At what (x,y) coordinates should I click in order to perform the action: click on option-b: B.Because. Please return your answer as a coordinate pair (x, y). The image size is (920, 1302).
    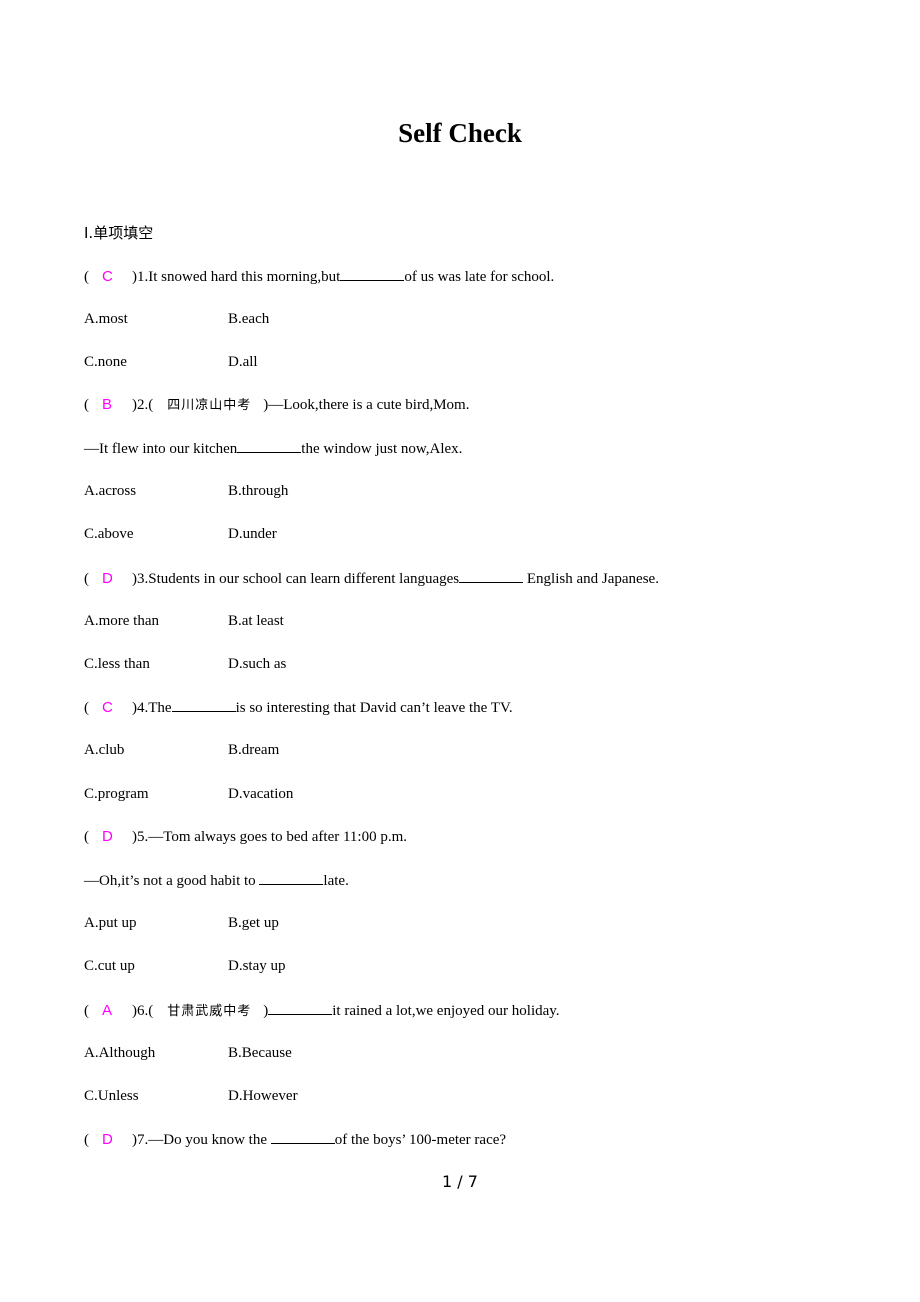
    Looking at the image, I should click on (260, 1053).